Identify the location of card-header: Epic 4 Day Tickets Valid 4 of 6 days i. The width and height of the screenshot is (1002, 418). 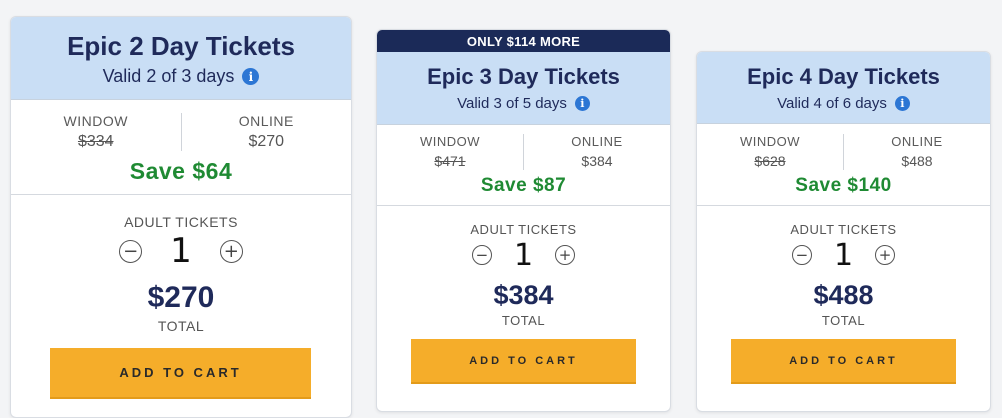
(843, 88).